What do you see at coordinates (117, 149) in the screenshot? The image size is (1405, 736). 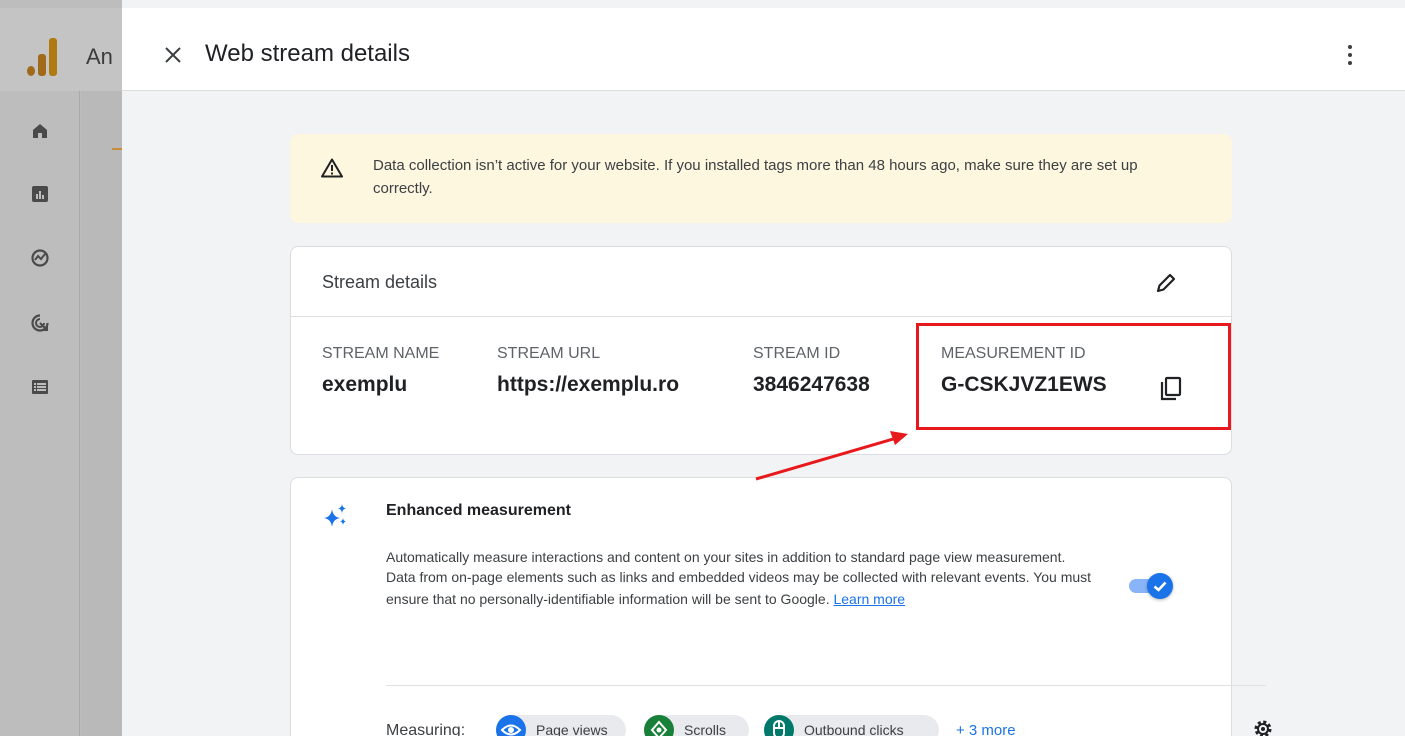 I see `tab-indicator` at bounding box center [117, 149].